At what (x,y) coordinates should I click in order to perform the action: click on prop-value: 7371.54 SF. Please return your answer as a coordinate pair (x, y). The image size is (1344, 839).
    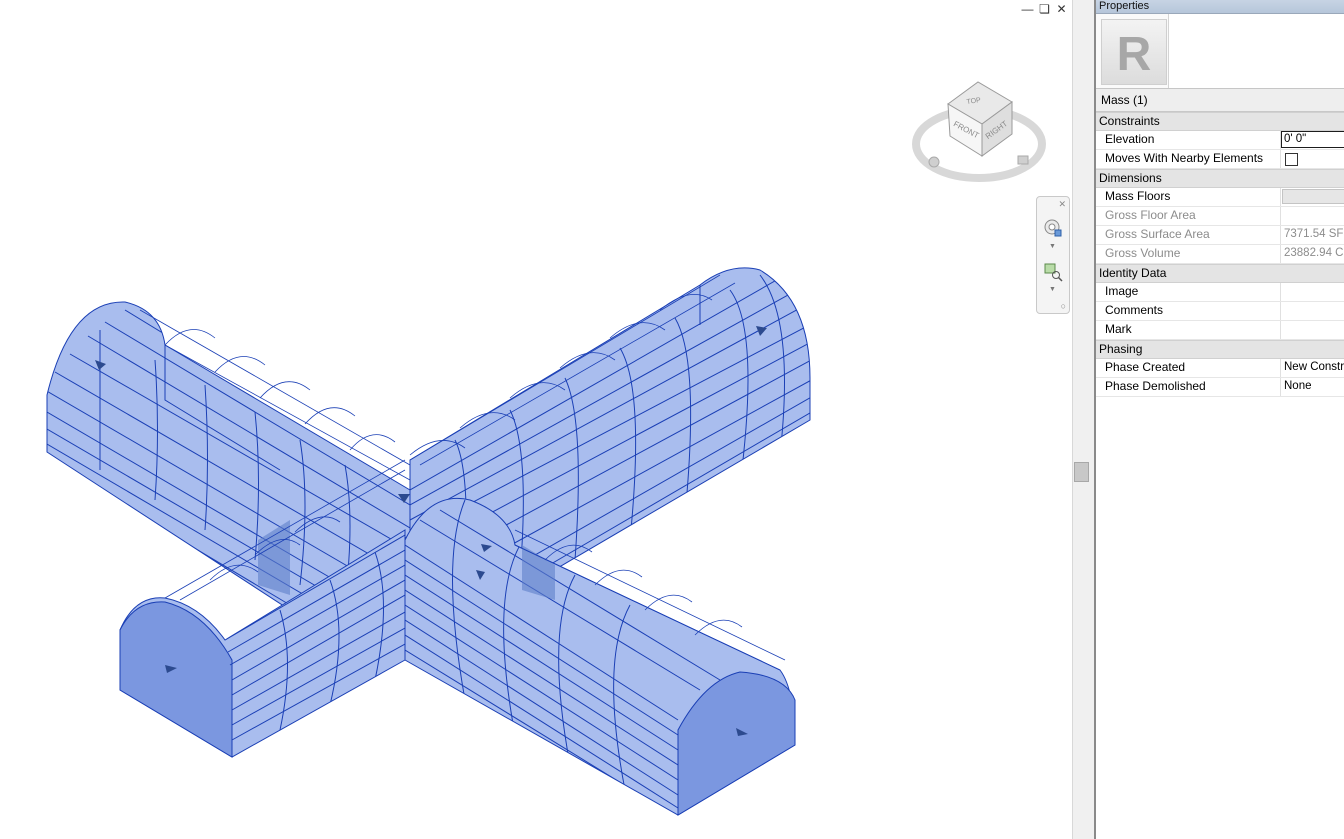
    Looking at the image, I should click on (1314, 234).